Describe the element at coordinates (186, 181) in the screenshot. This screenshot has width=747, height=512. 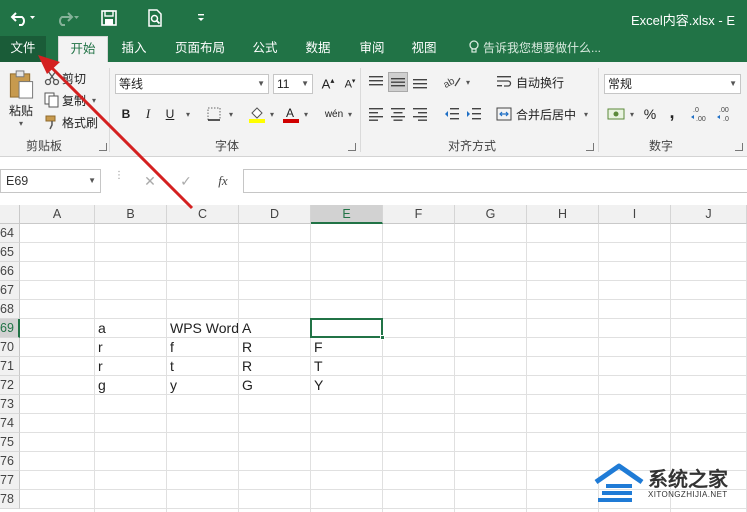
I see `confirm-entry-button: ✓` at that location.